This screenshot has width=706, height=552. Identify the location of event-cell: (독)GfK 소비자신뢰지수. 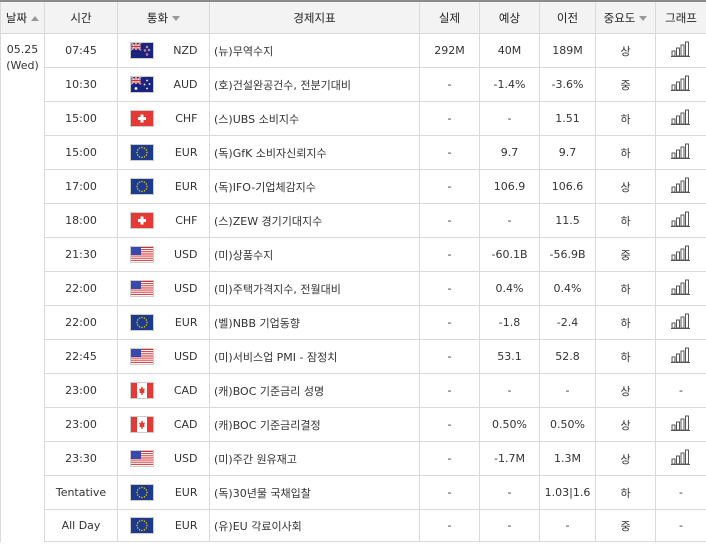
(314, 152).